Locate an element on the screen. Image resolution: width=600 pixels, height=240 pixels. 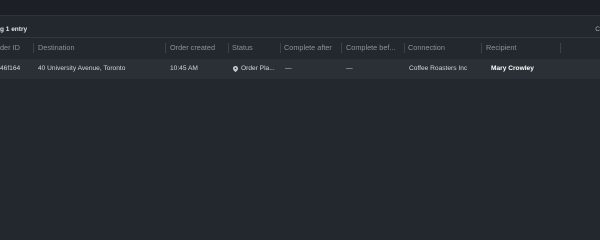
cell-recipient: Mary Crowley is located at coordinates (512, 68).